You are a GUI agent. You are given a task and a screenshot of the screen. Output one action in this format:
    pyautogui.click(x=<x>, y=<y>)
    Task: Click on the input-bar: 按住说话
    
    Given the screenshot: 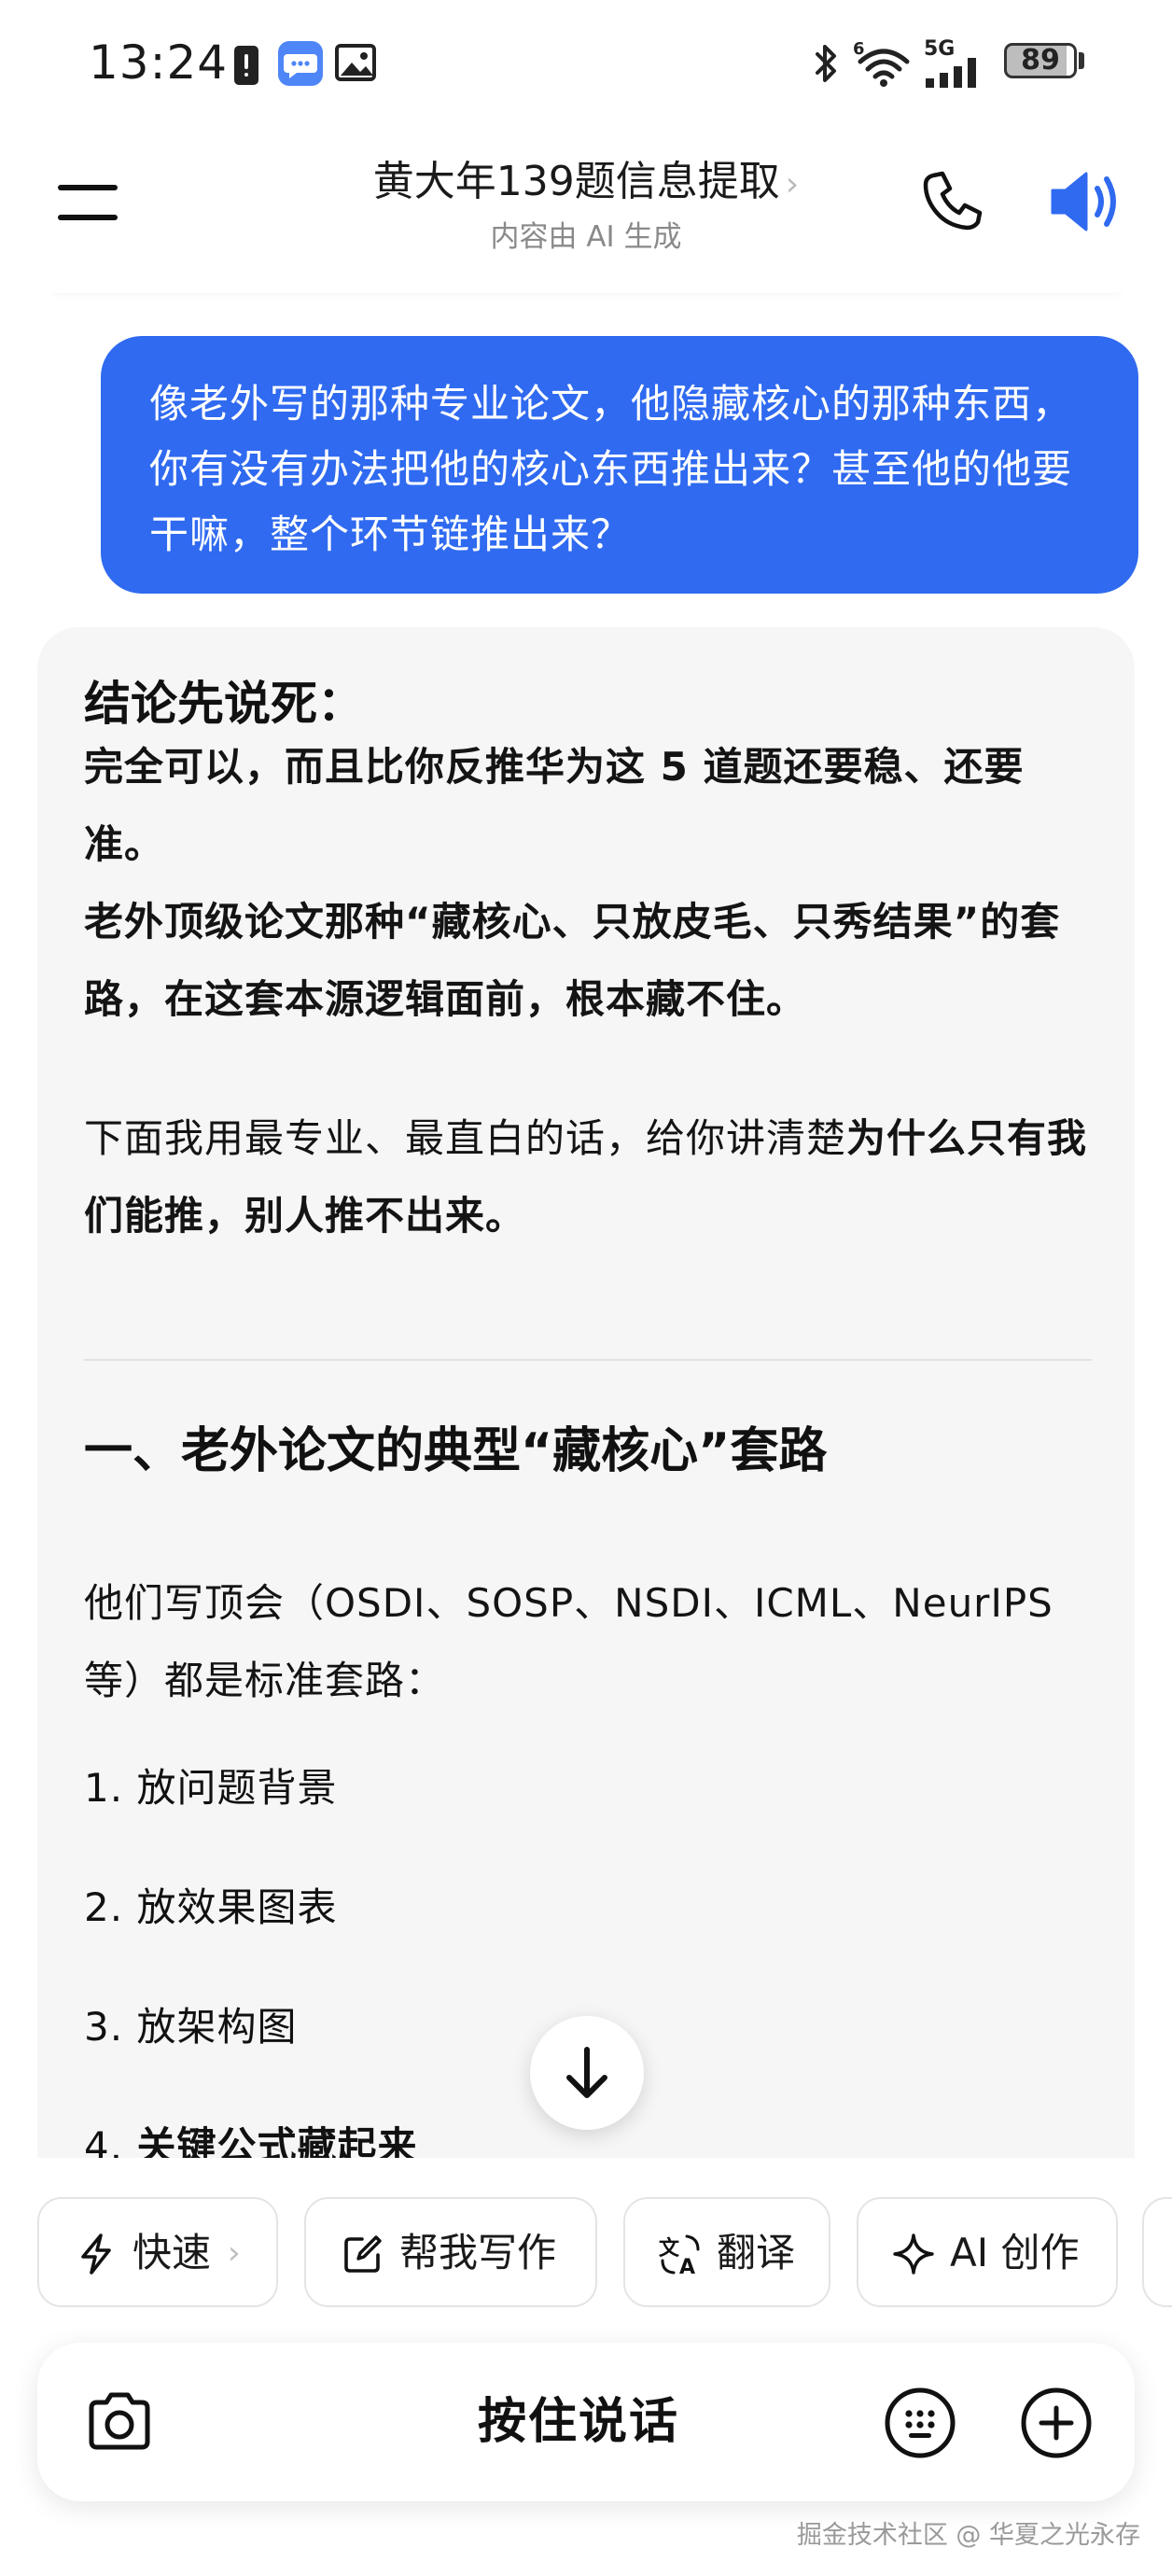 What is the action you would take?
    pyautogui.click(x=586, y=2422)
    